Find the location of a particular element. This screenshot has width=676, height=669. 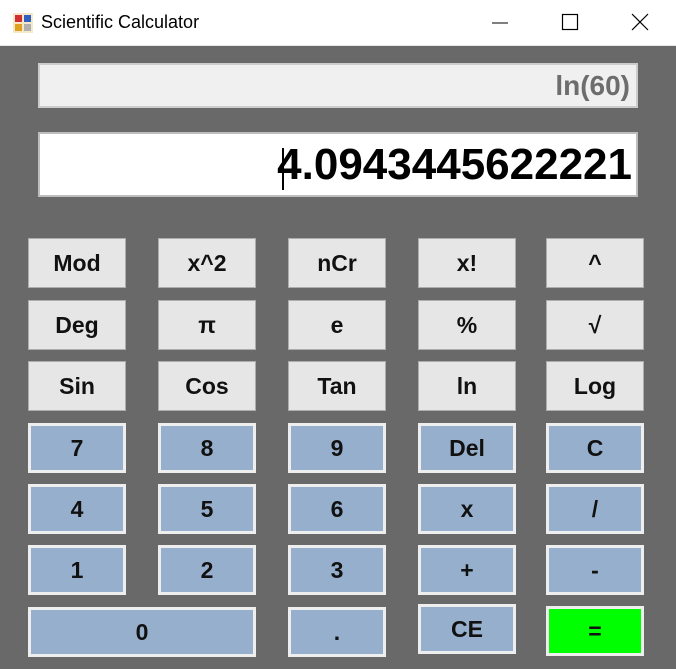

window-title: Scientific Calculator is located at coordinates (120, 22).